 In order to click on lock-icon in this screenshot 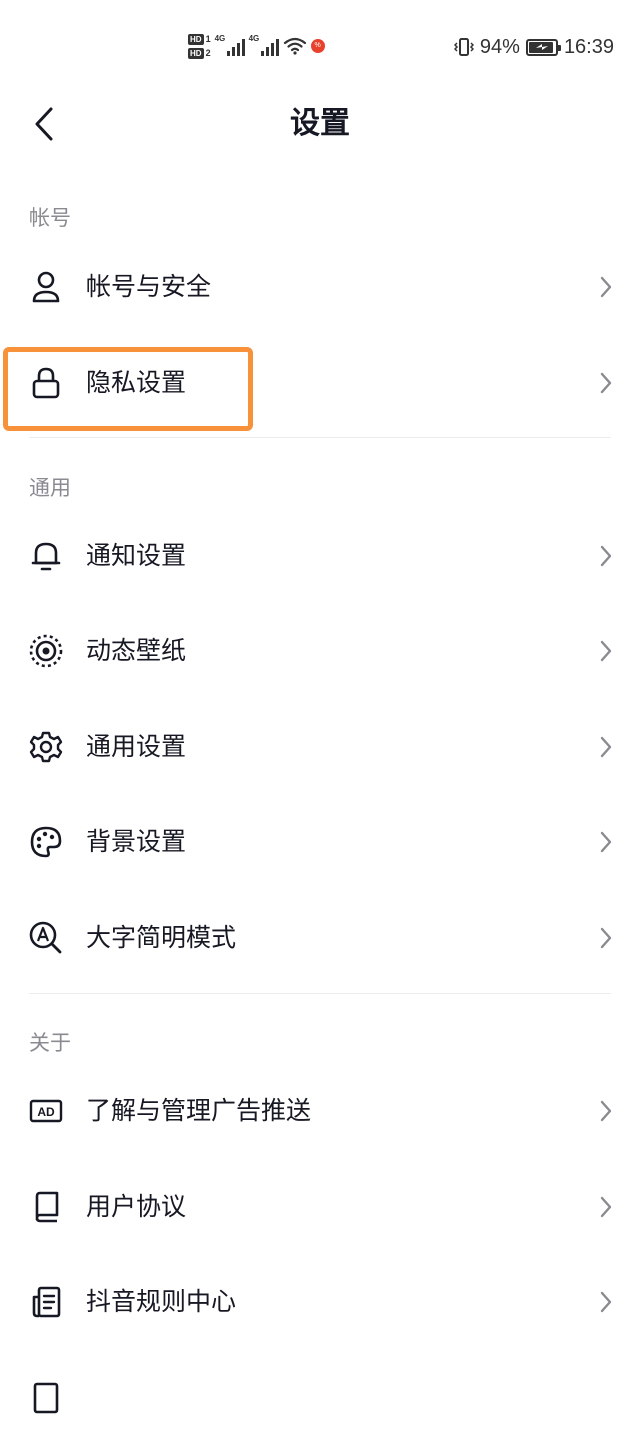, I will do `click(46, 383)`.